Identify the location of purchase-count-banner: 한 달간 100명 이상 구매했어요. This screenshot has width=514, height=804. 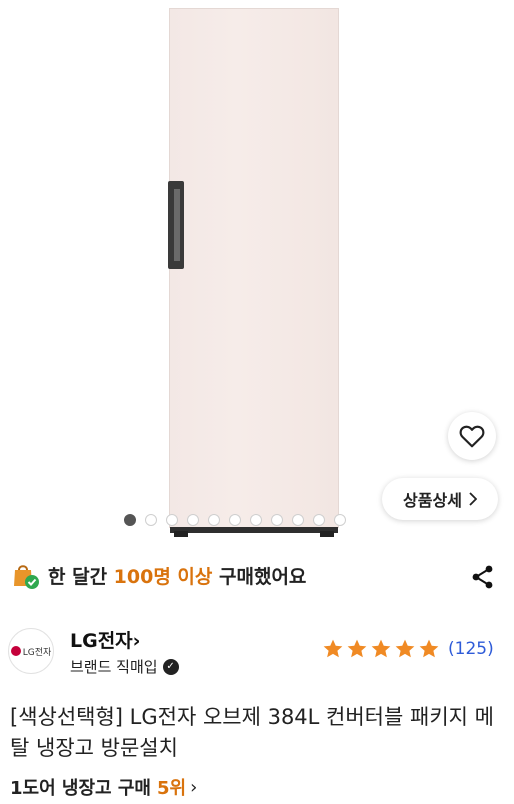
(257, 575).